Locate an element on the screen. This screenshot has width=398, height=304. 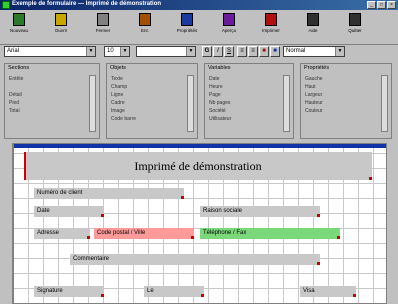
form-field: Téléphone / Fax is located at coordinates (270, 233).